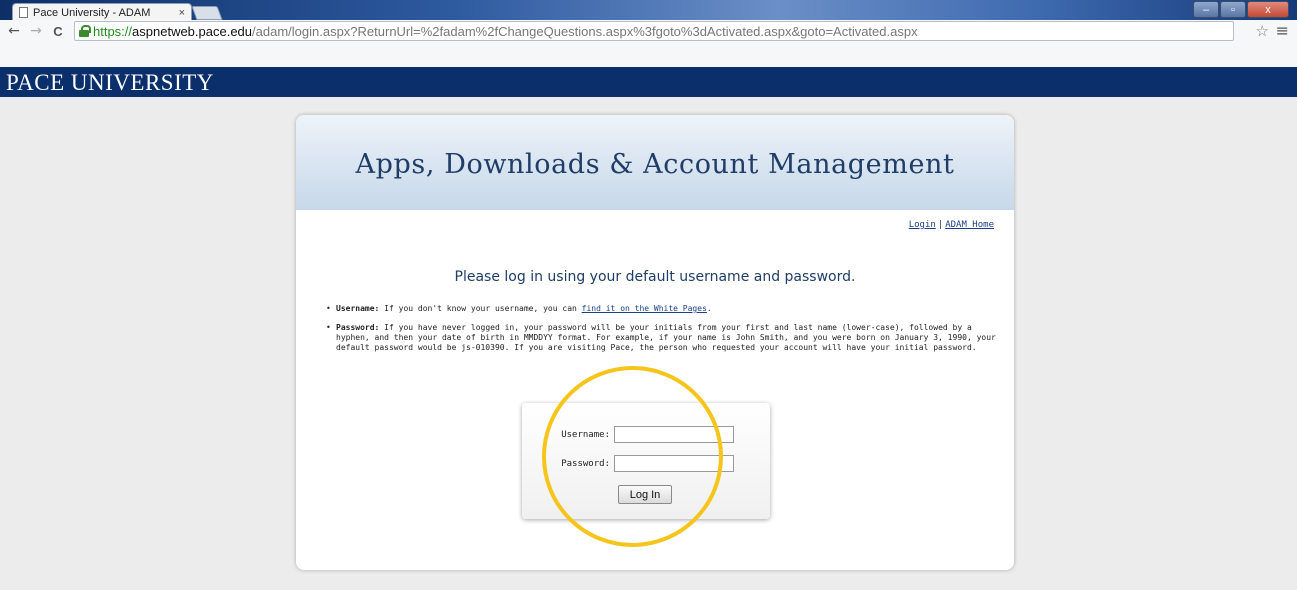 The width and height of the screenshot is (1297, 590). What do you see at coordinates (1206, 9) in the screenshot?
I see `minimize-button: –` at bounding box center [1206, 9].